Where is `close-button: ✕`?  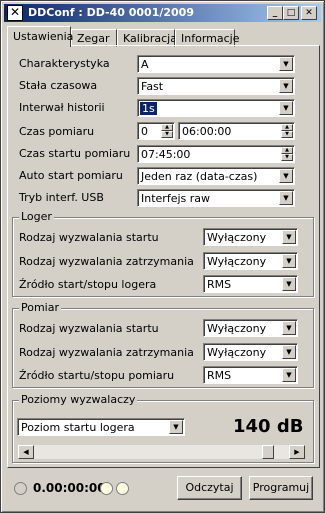
close-button: ✕ is located at coordinates (309, 13).